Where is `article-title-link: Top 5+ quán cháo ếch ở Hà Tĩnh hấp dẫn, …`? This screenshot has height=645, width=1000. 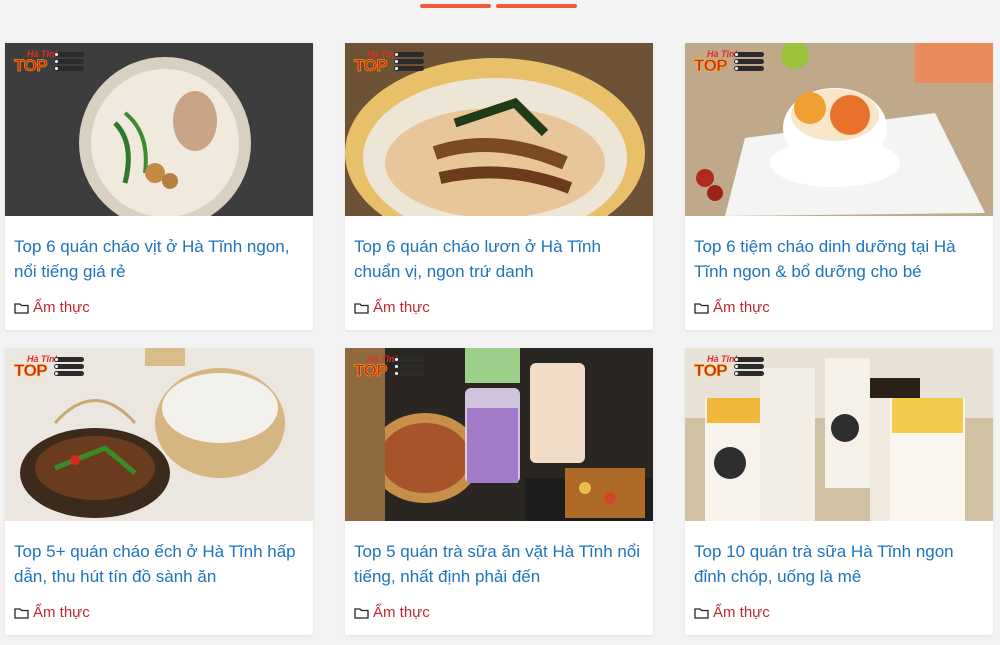 article-title-link: Top 5+ quán cháo ếch ở Hà Tĩnh hấp dẫn, … is located at coordinates (159, 564).